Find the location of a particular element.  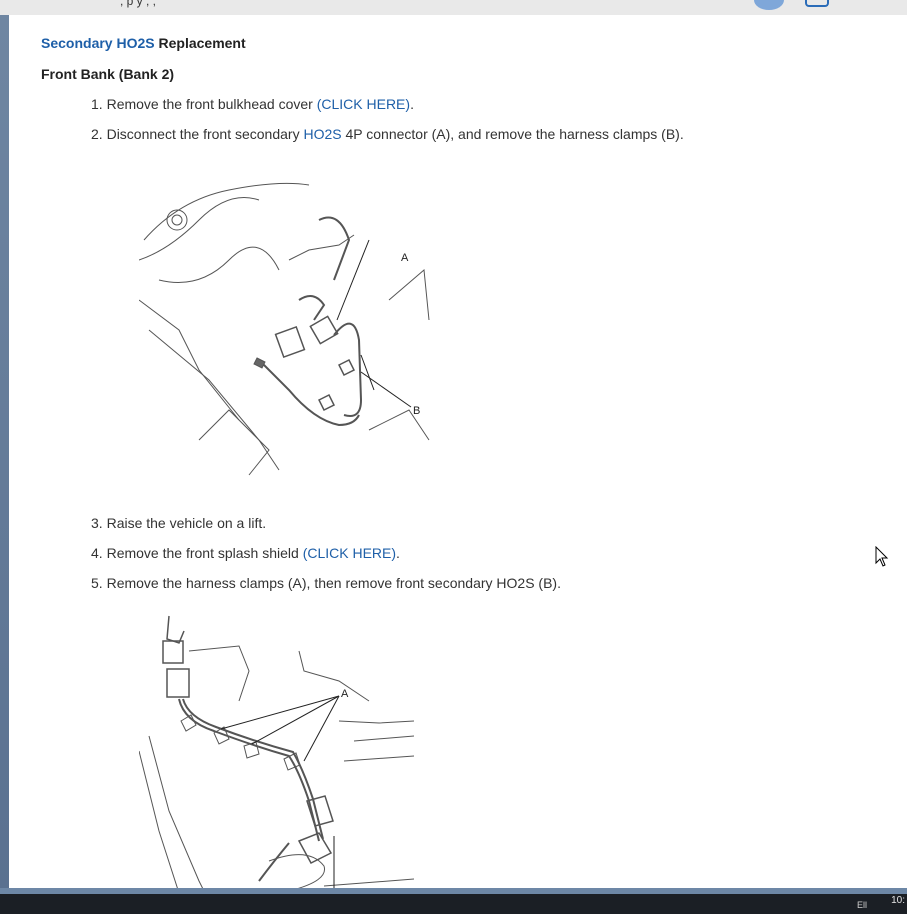

page-title: Secondary HO2S Replacement is located at coordinates (143, 43).